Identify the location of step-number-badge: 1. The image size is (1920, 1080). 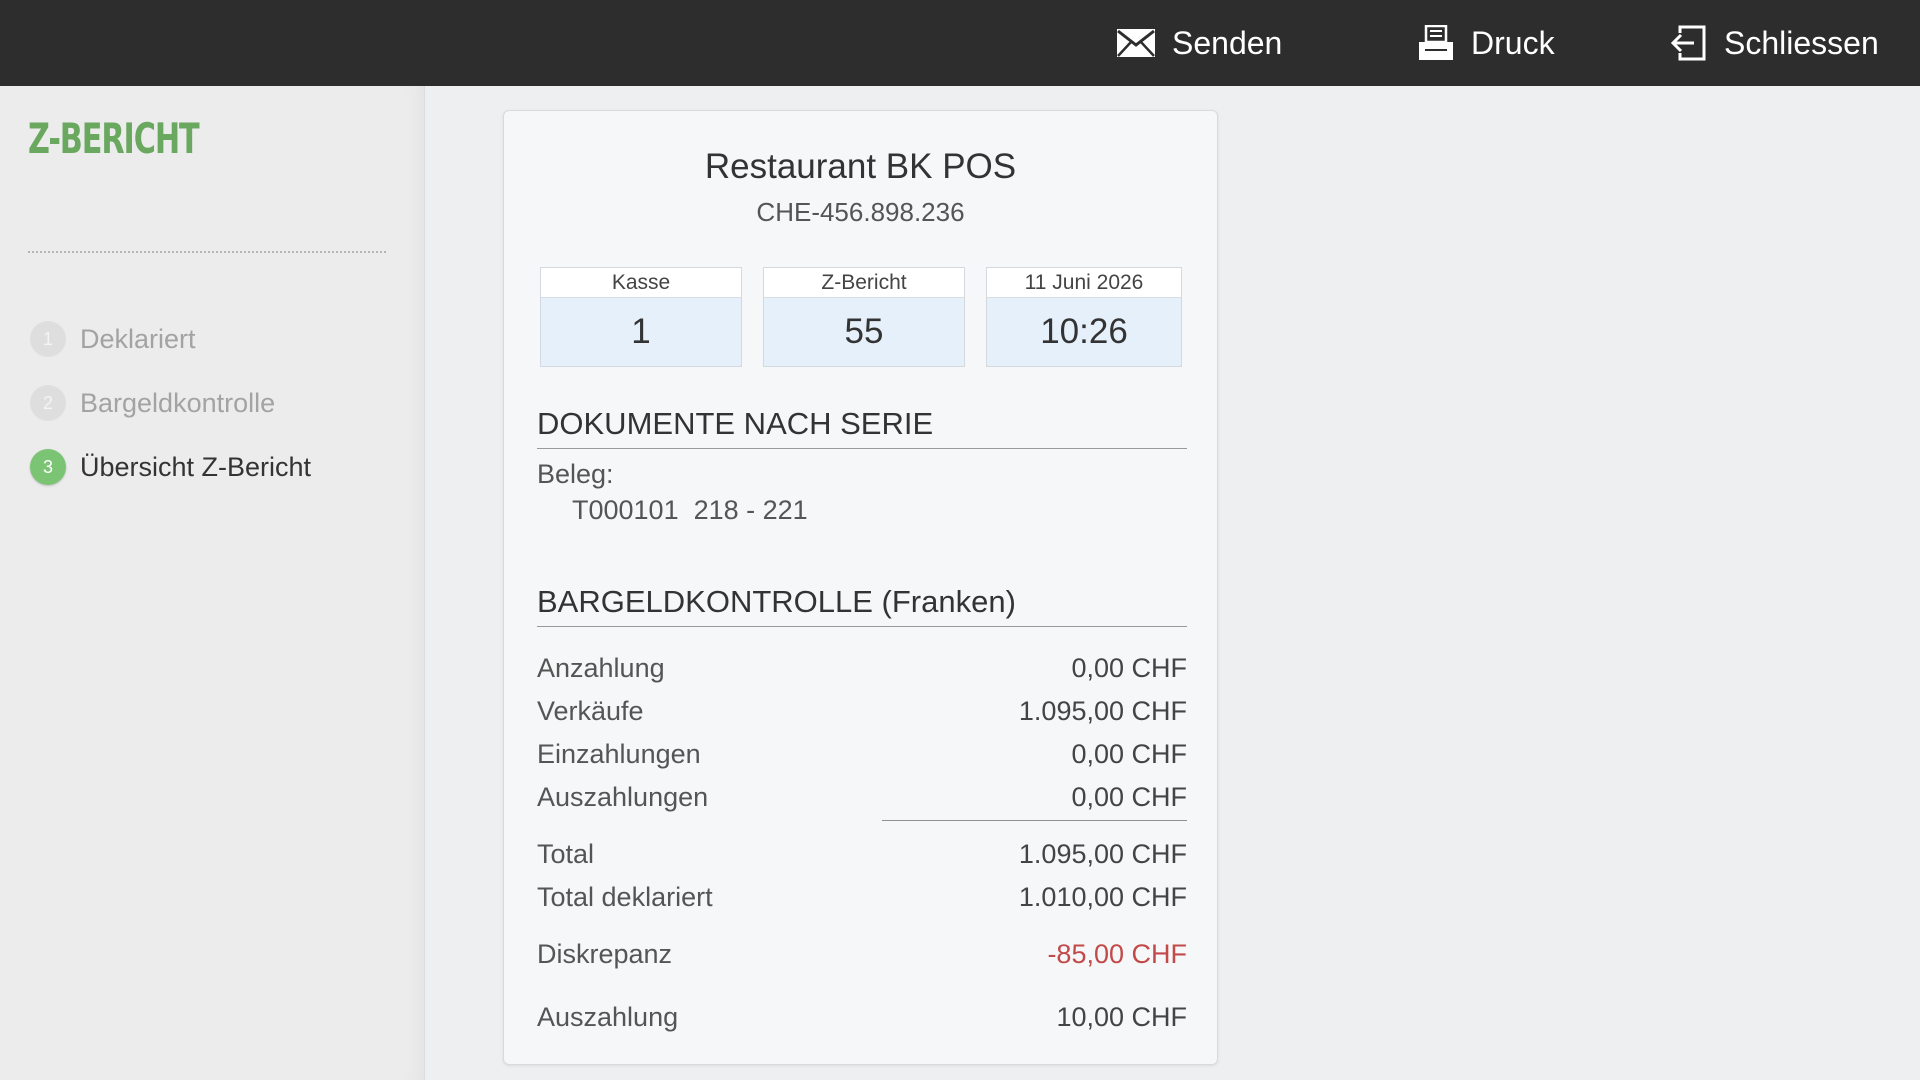
(48, 339).